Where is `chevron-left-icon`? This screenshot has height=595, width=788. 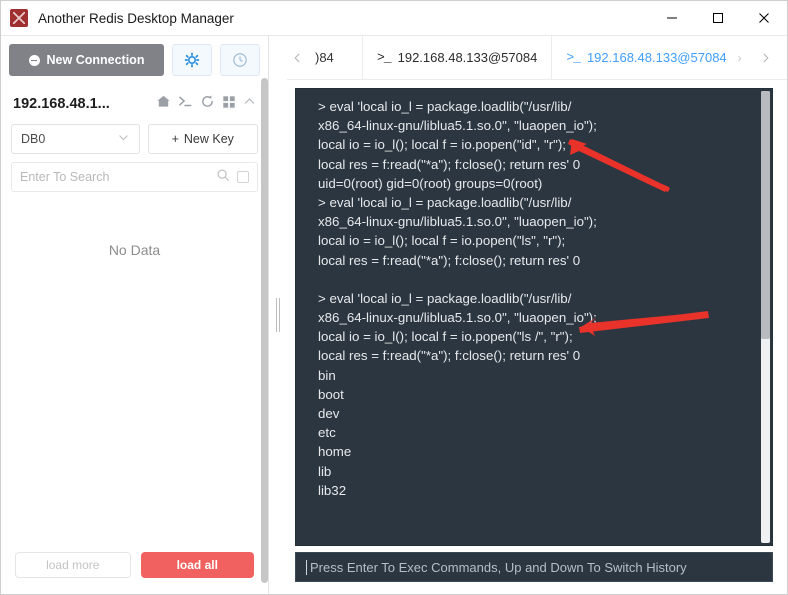 chevron-left-icon is located at coordinates (297, 57).